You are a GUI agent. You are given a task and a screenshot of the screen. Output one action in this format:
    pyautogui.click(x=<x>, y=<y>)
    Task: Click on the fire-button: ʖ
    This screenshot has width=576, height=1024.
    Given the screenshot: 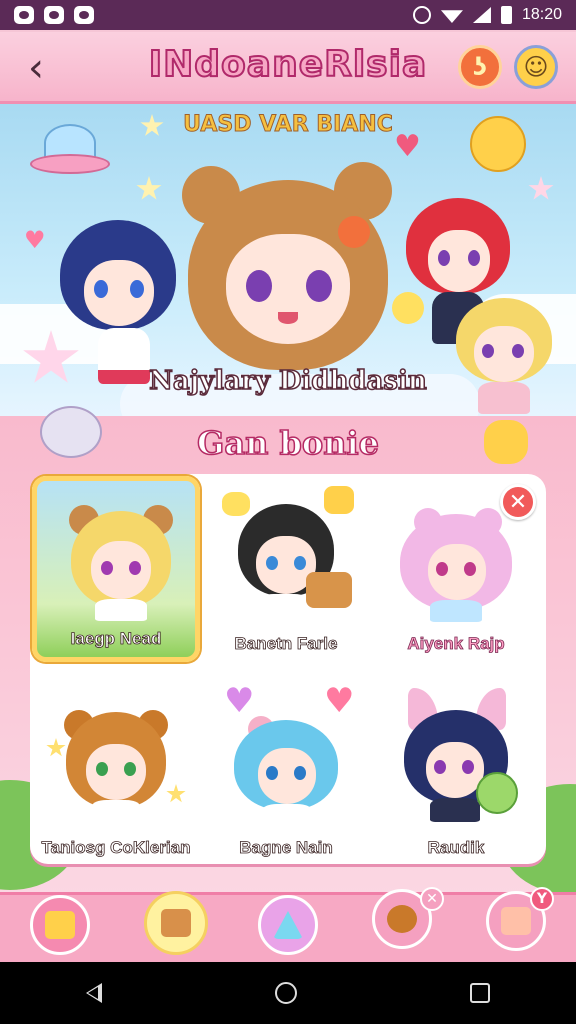 What is the action you would take?
    pyautogui.click(x=480, y=67)
    